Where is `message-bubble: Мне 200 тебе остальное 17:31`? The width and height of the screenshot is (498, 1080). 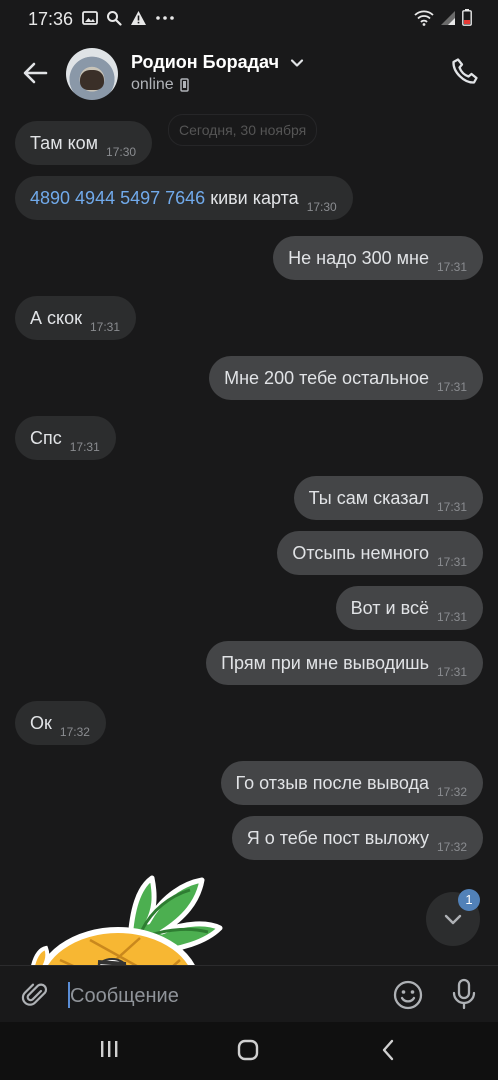 message-bubble: Мне 200 тебе остальное 17:31 is located at coordinates (346, 378).